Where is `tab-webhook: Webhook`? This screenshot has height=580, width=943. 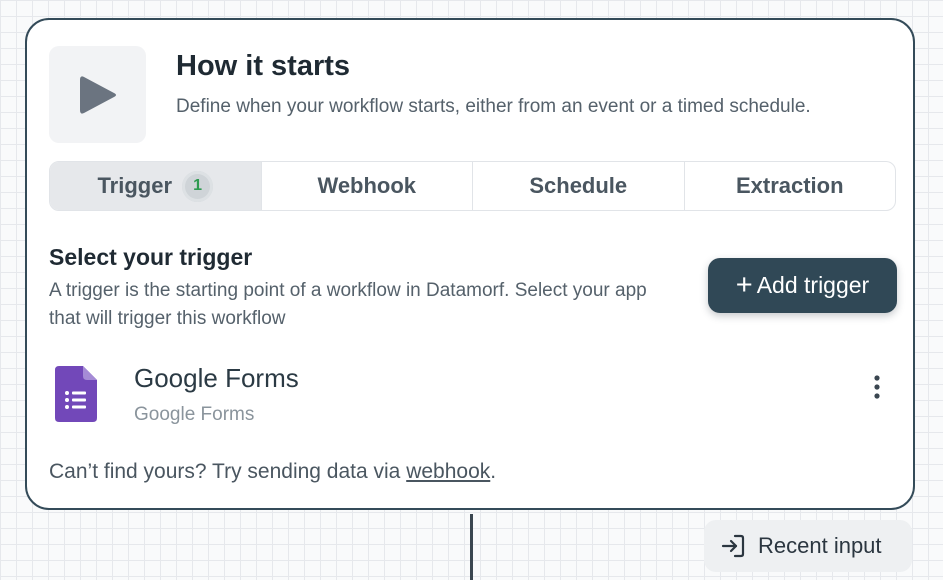 tab-webhook: Webhook is located at coordinates (367, 186).